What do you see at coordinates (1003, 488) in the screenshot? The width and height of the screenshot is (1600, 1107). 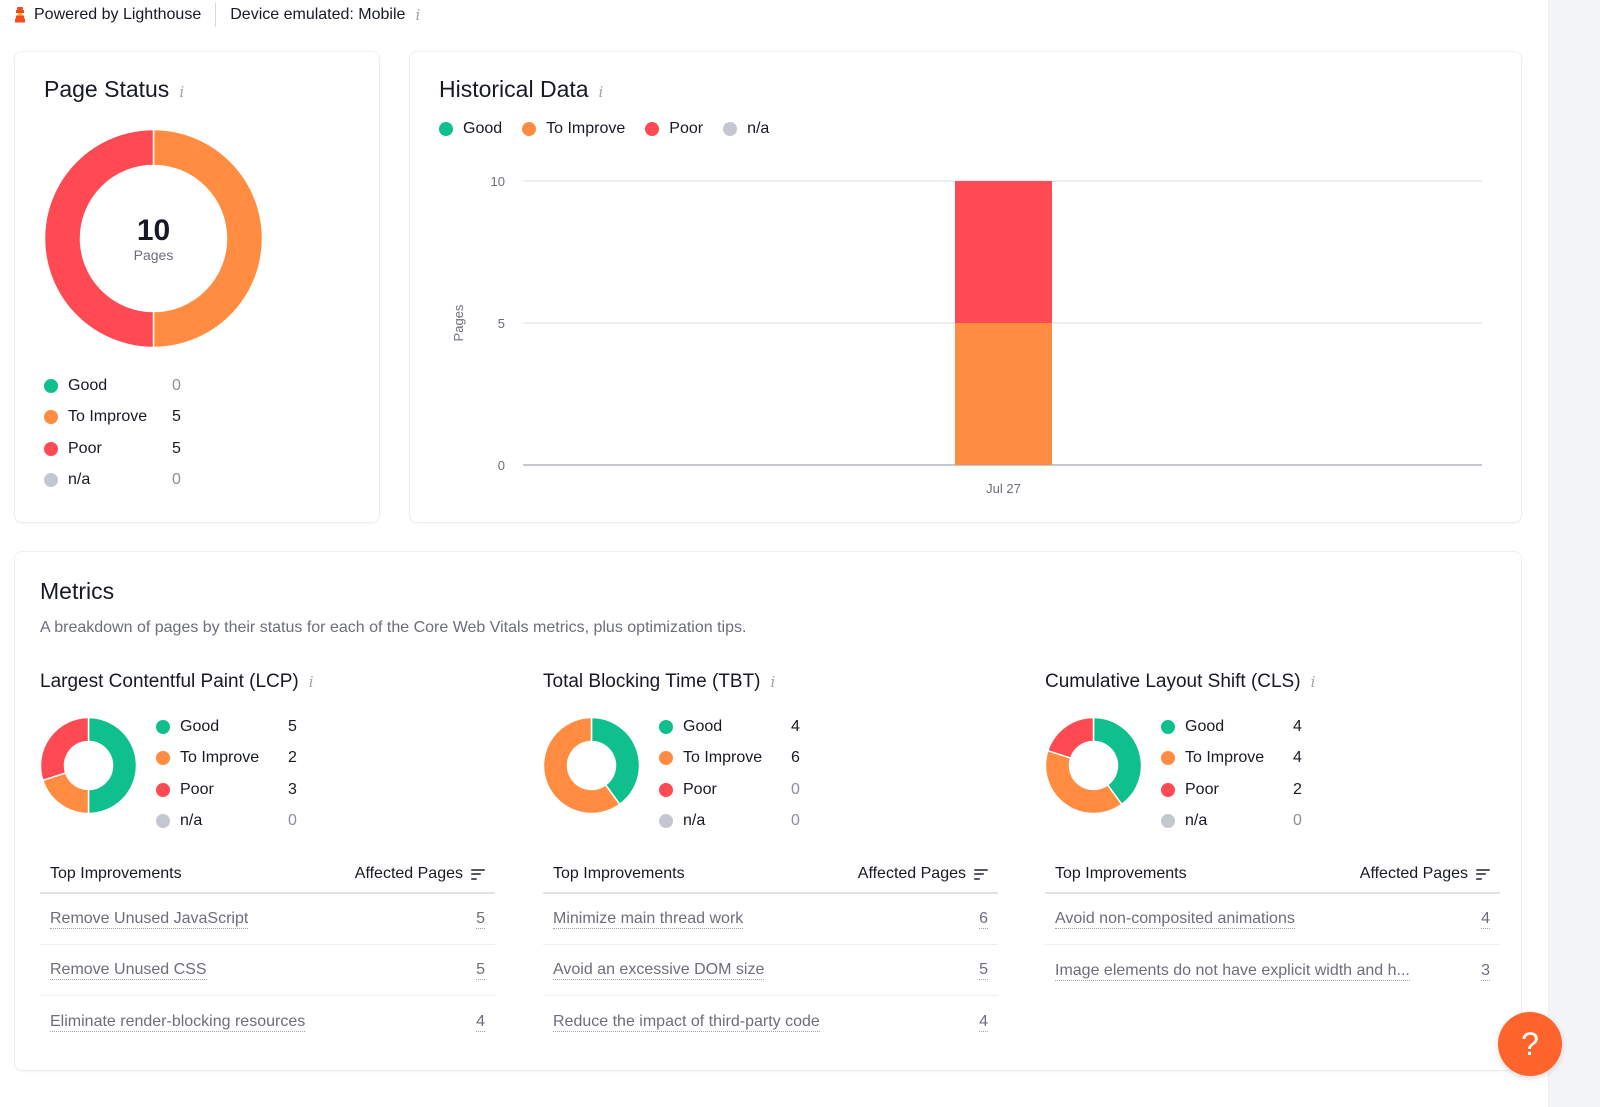 I see `x-tick-label: Jul 27` at bounding box center [1003, 488].